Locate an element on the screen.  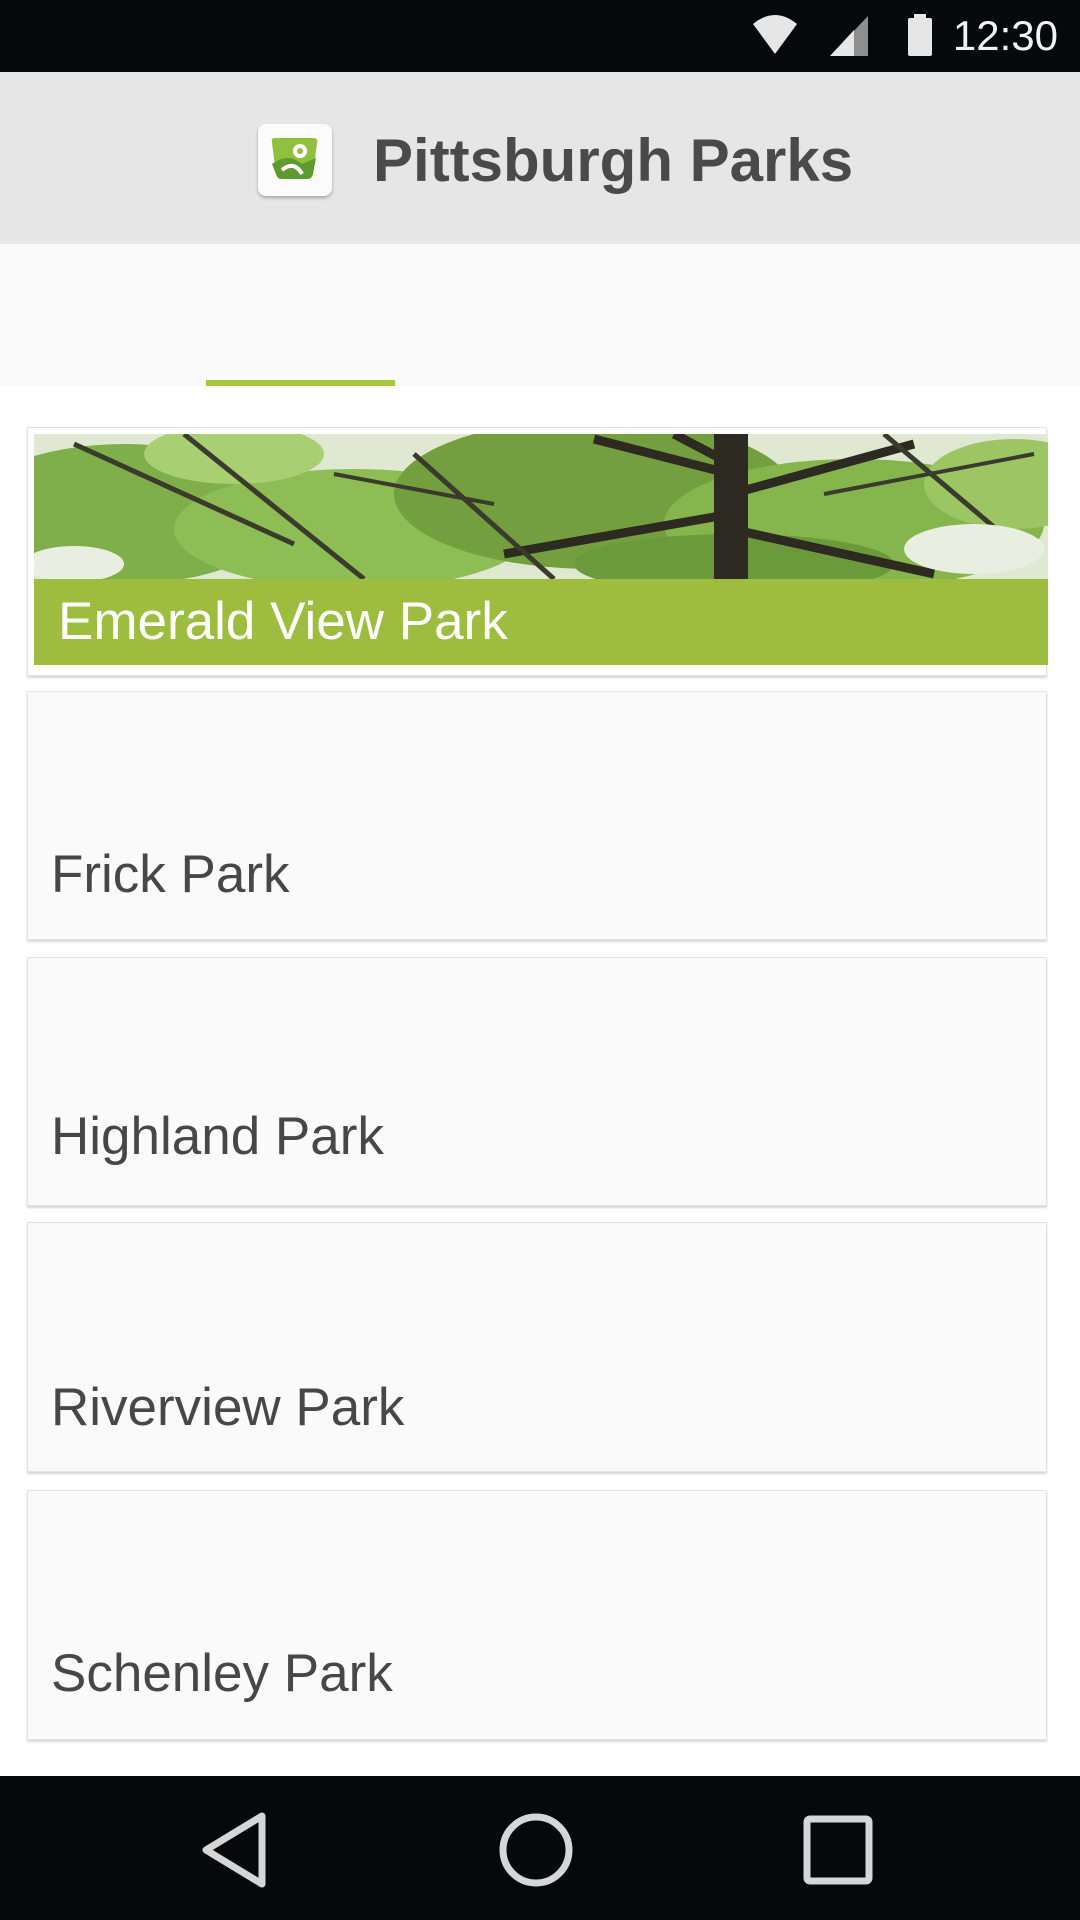
status-bar: 12:30 is located at coordinates (540, 36).